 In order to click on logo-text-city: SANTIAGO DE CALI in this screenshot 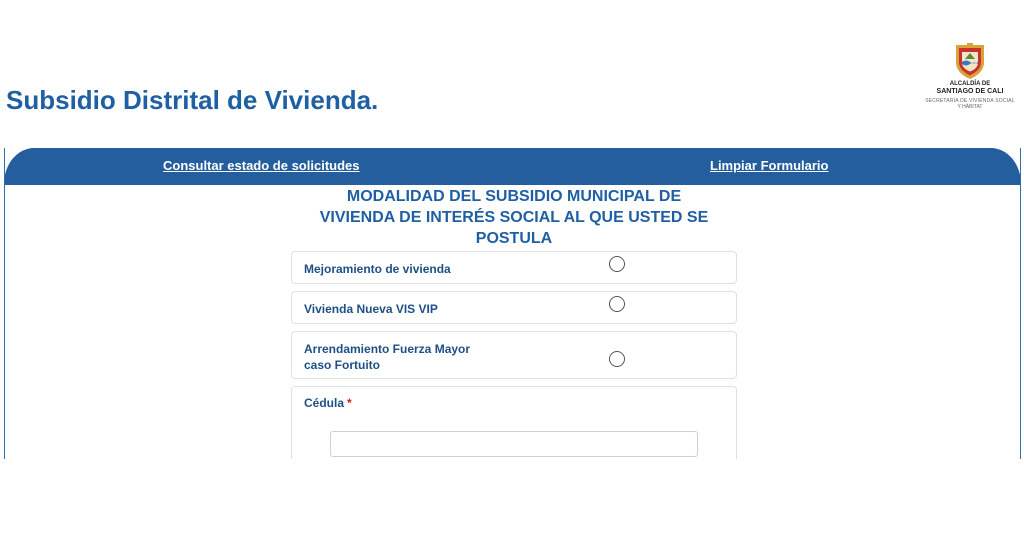, I will do `click(970, 91)`.